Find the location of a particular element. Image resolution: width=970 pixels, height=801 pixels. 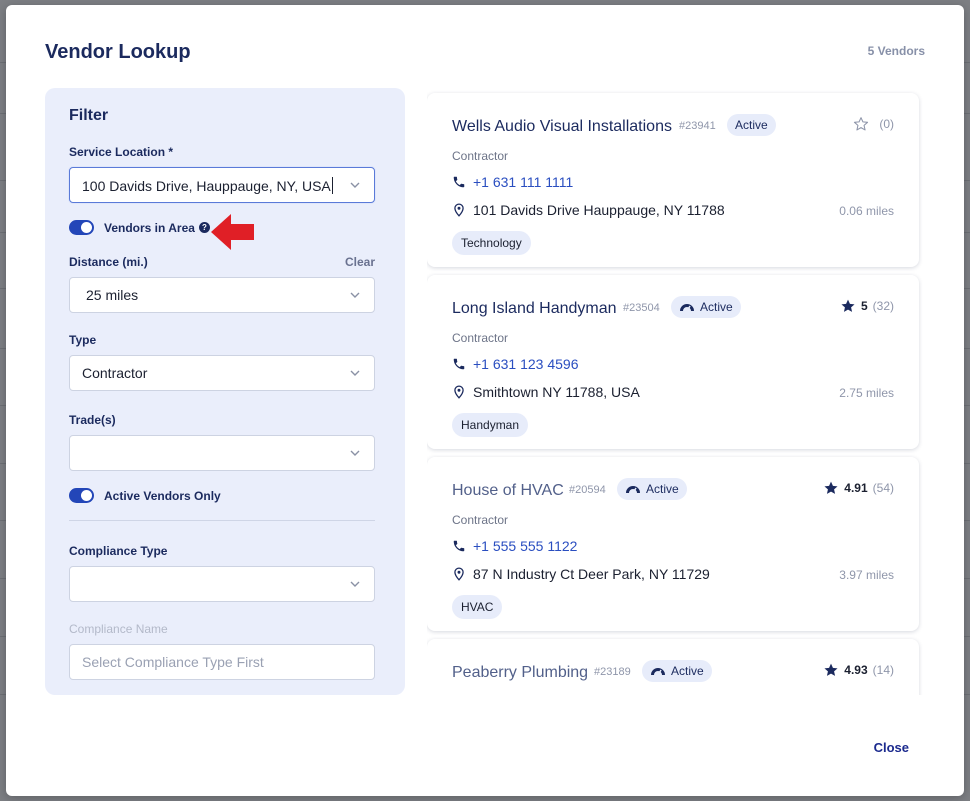

address-text: 101 Davids Drive Hauppauge, NY 11788 is located at coordinates (599, 210).